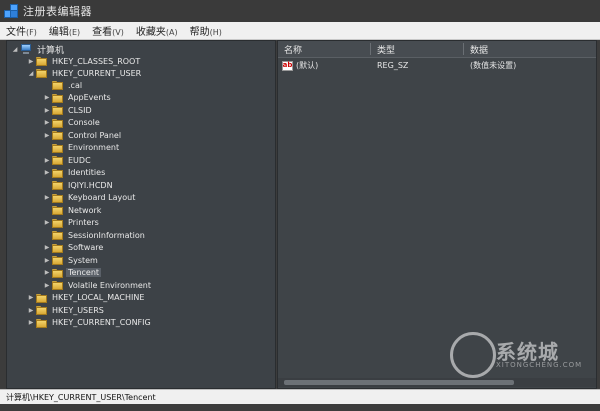 The image size is (600, 411). What do you see at coordinates (95, 235) in the screenshot?
I see `tree-node-sessioninformation: SessionInformation` at bounding box center [95, 235].